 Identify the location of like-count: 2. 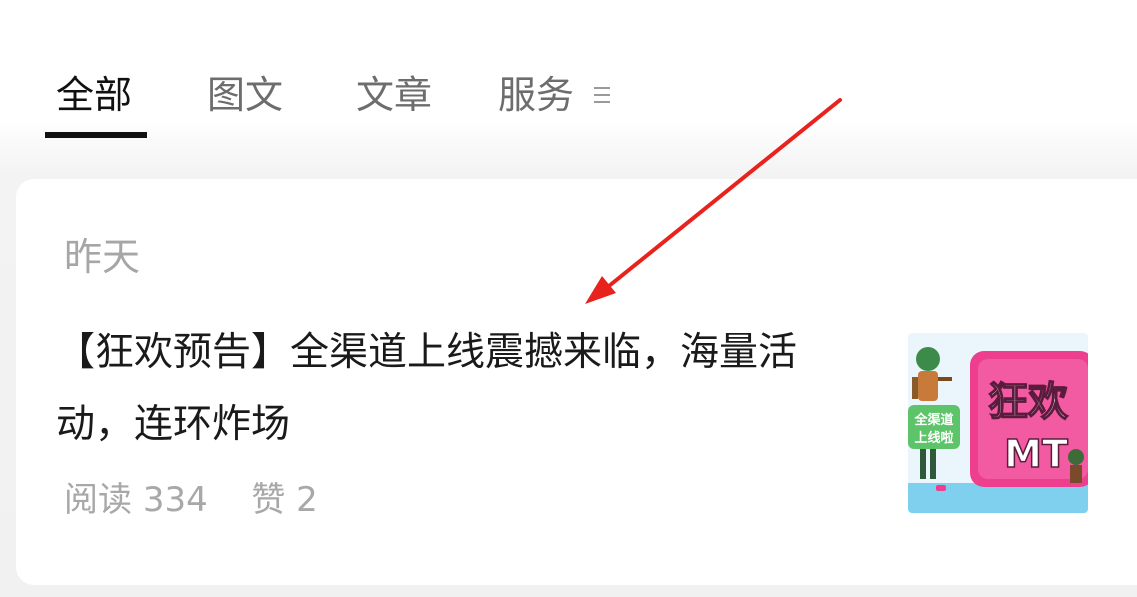
(307, 500).